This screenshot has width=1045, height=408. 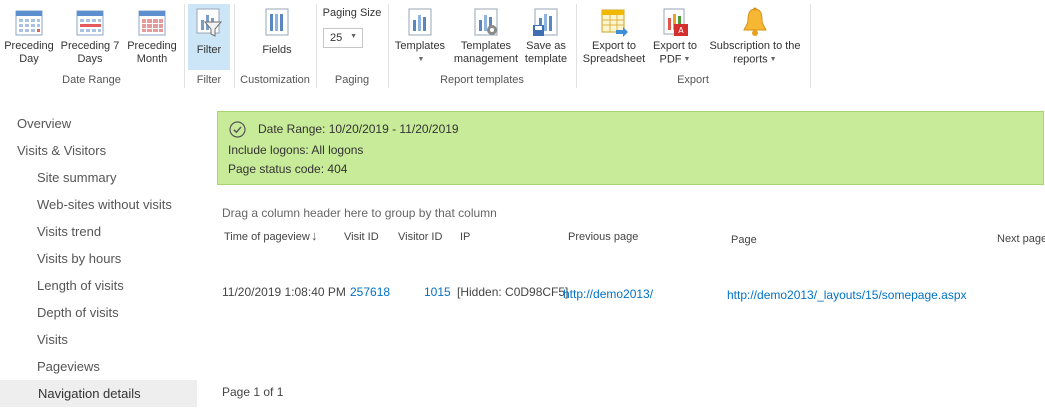 I want to click on subscription-label-1: Subscription to the, so click(x=755, y=46).